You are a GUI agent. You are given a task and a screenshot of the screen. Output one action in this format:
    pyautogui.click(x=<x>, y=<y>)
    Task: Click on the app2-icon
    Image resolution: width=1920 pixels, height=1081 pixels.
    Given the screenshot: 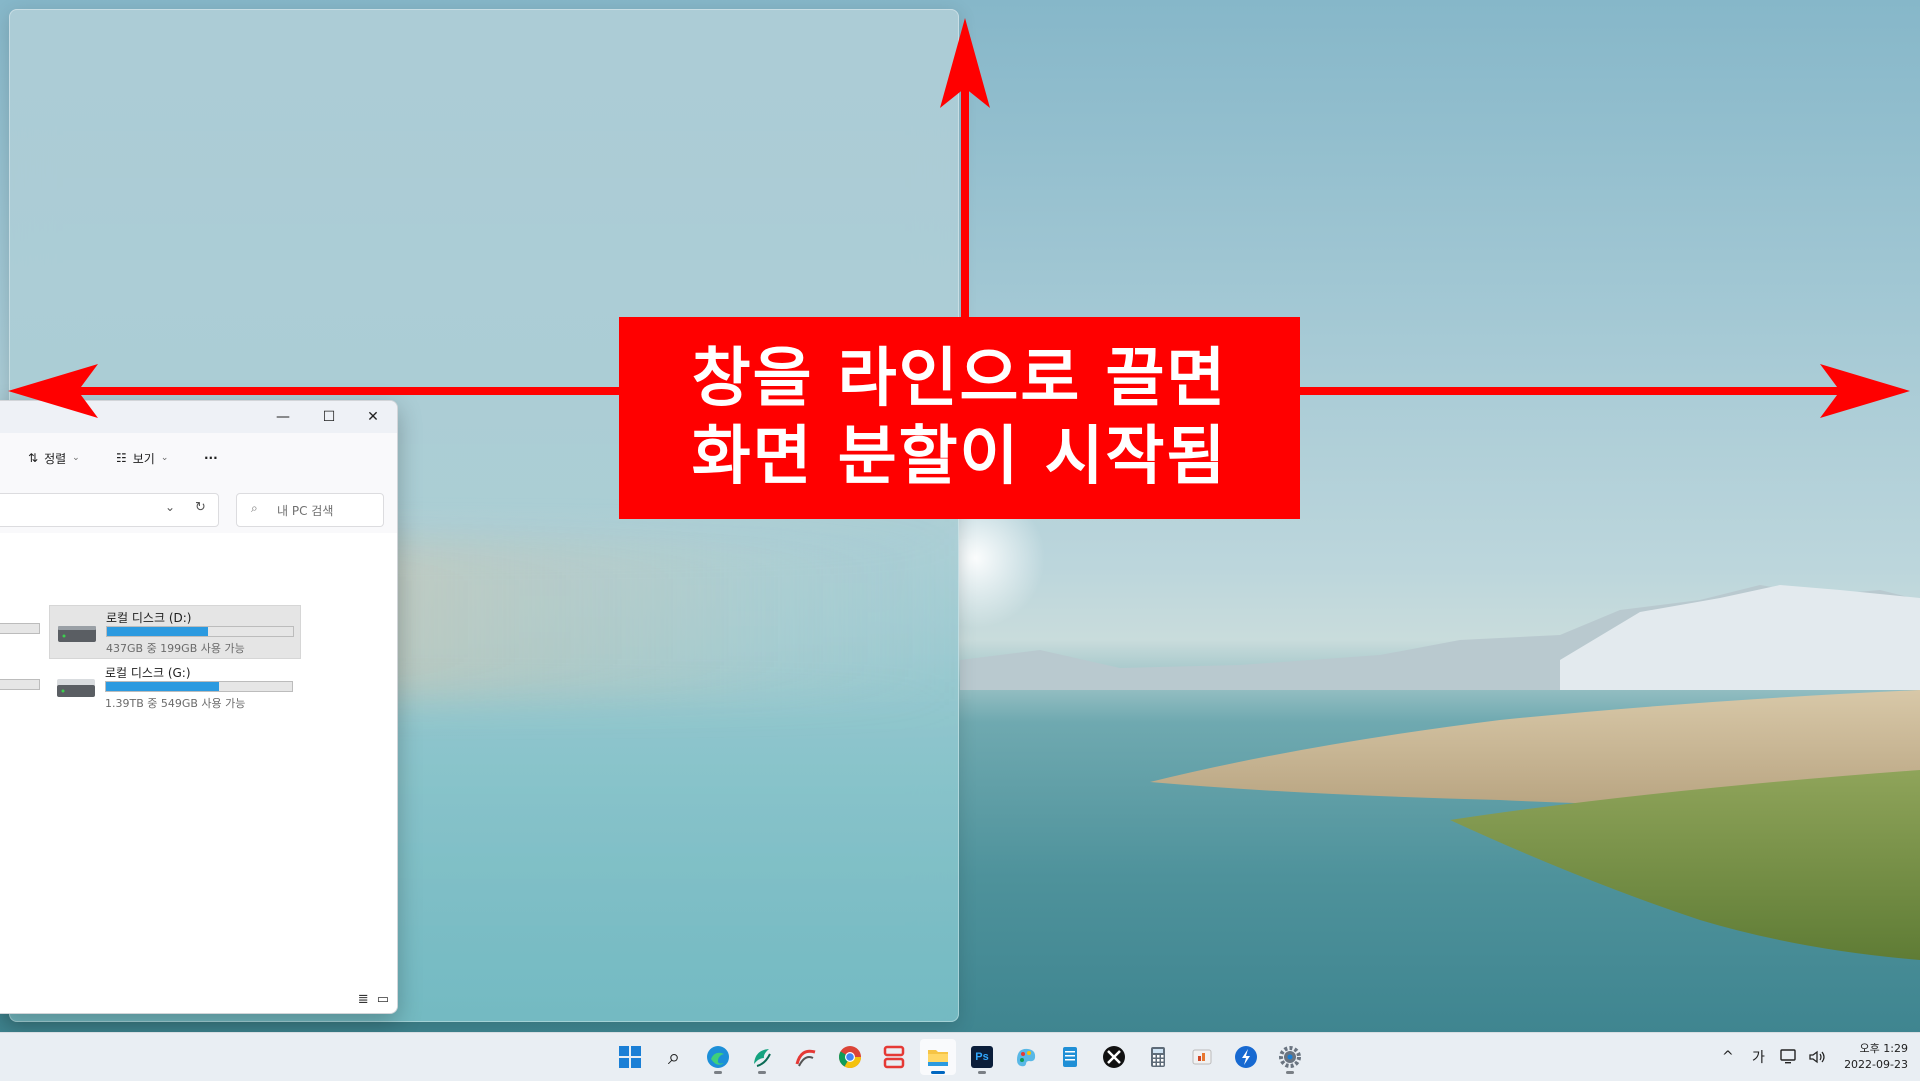 What is the action you would take?
    pyautogui.click(x=806, y=1057)
    